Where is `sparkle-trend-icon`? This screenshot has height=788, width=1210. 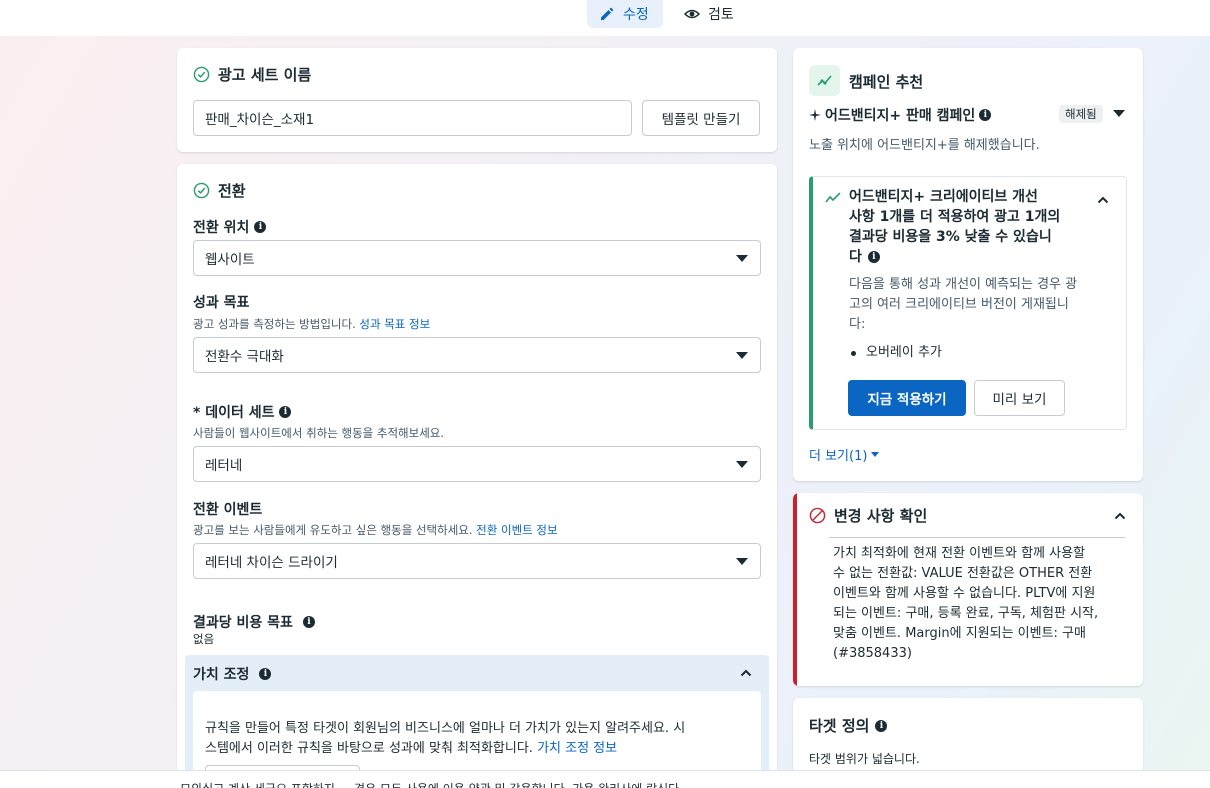 sparkle-trend-icon is located at coordinates (824, 80).